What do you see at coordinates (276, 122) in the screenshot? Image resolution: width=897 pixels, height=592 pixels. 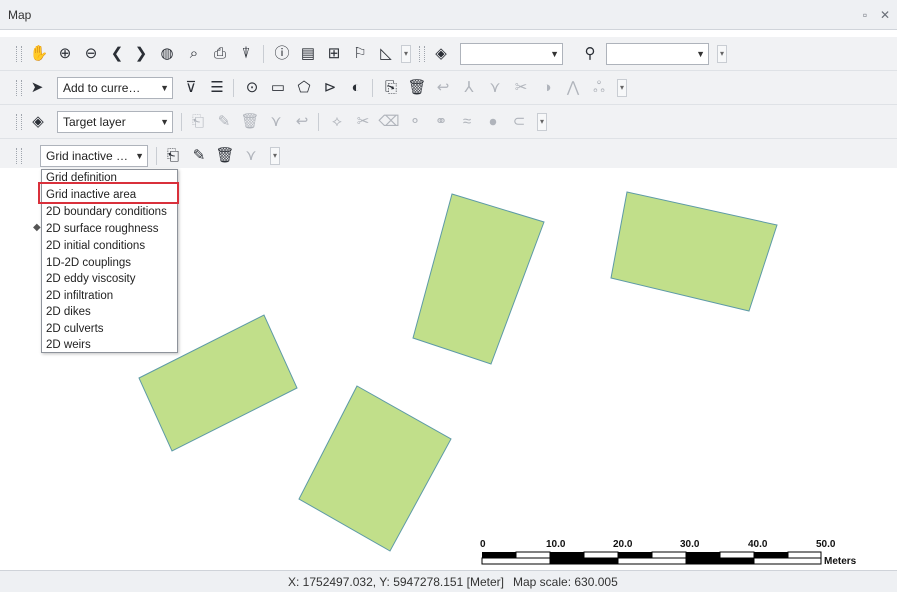 I see `reshape-feature-icon: ⋎` at bounding box center [276, 122].